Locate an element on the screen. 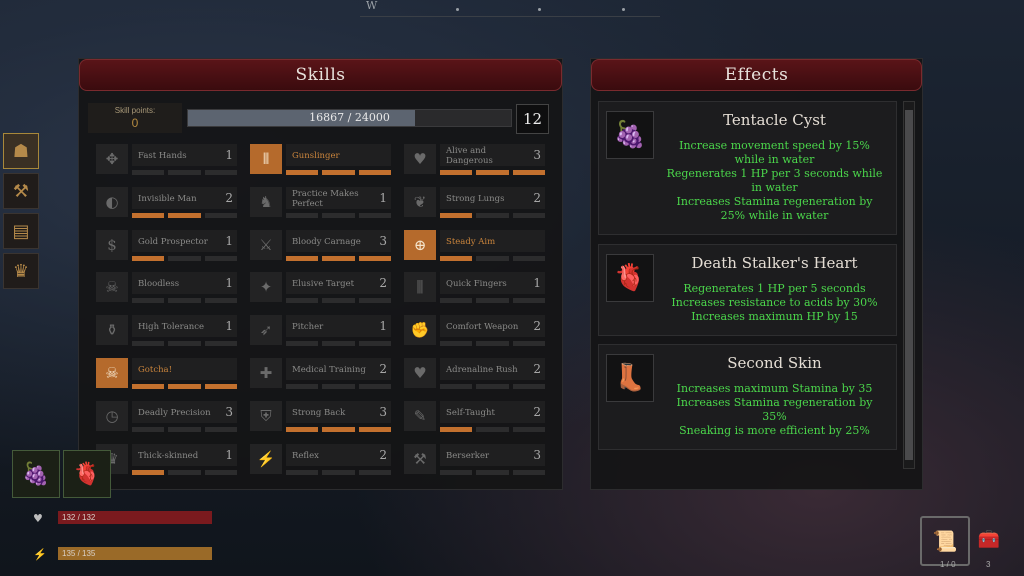 The image size is (1024, 576). tab-character: ☗ is located at coordinates (21, 151).